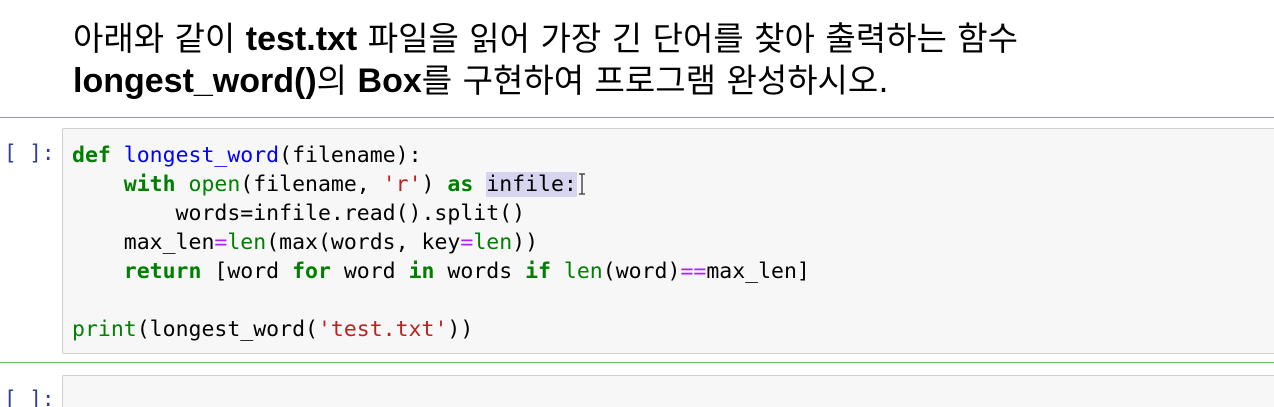 Image resolution: width=1274 pixels, height=407 pixels. I want to click on markdown-bold-box: Box, so click(389, 81).